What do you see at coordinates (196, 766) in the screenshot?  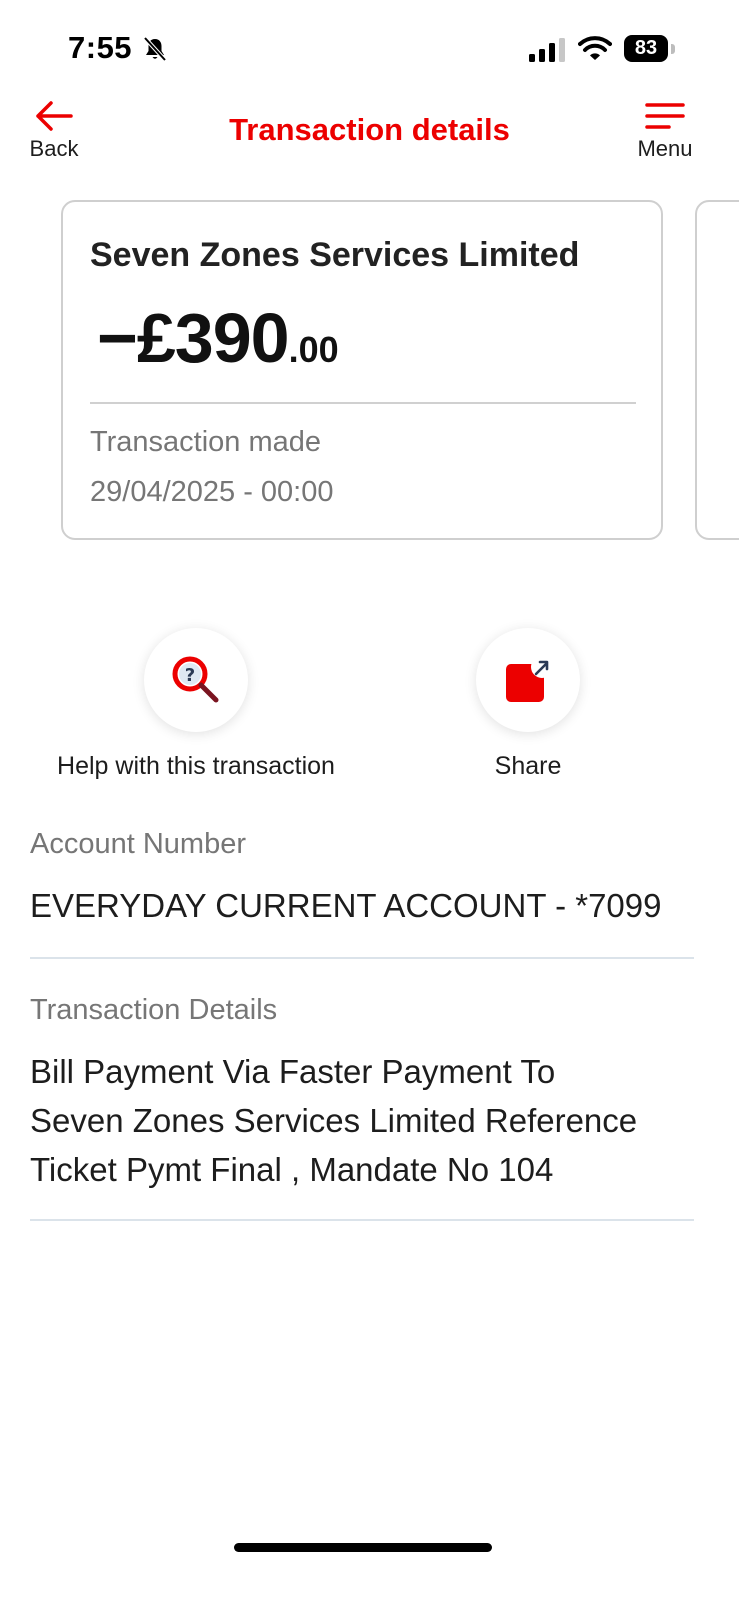 I see `help-label: Help with this transaction` at bounding box center [196, 766].